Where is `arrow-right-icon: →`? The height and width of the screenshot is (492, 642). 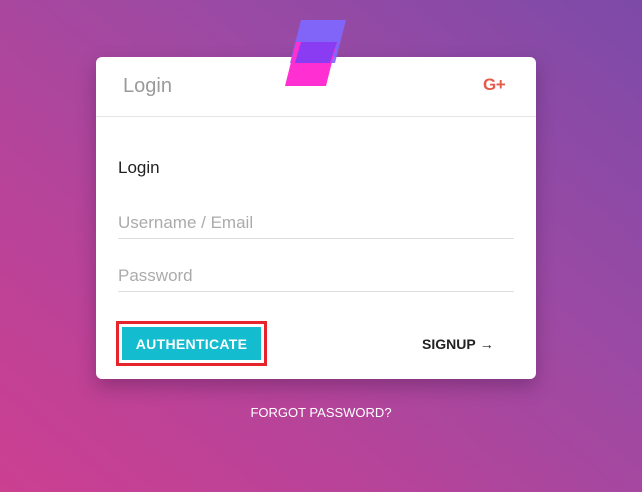
arrow-right-icon: → is located at coordinates (486, 344).